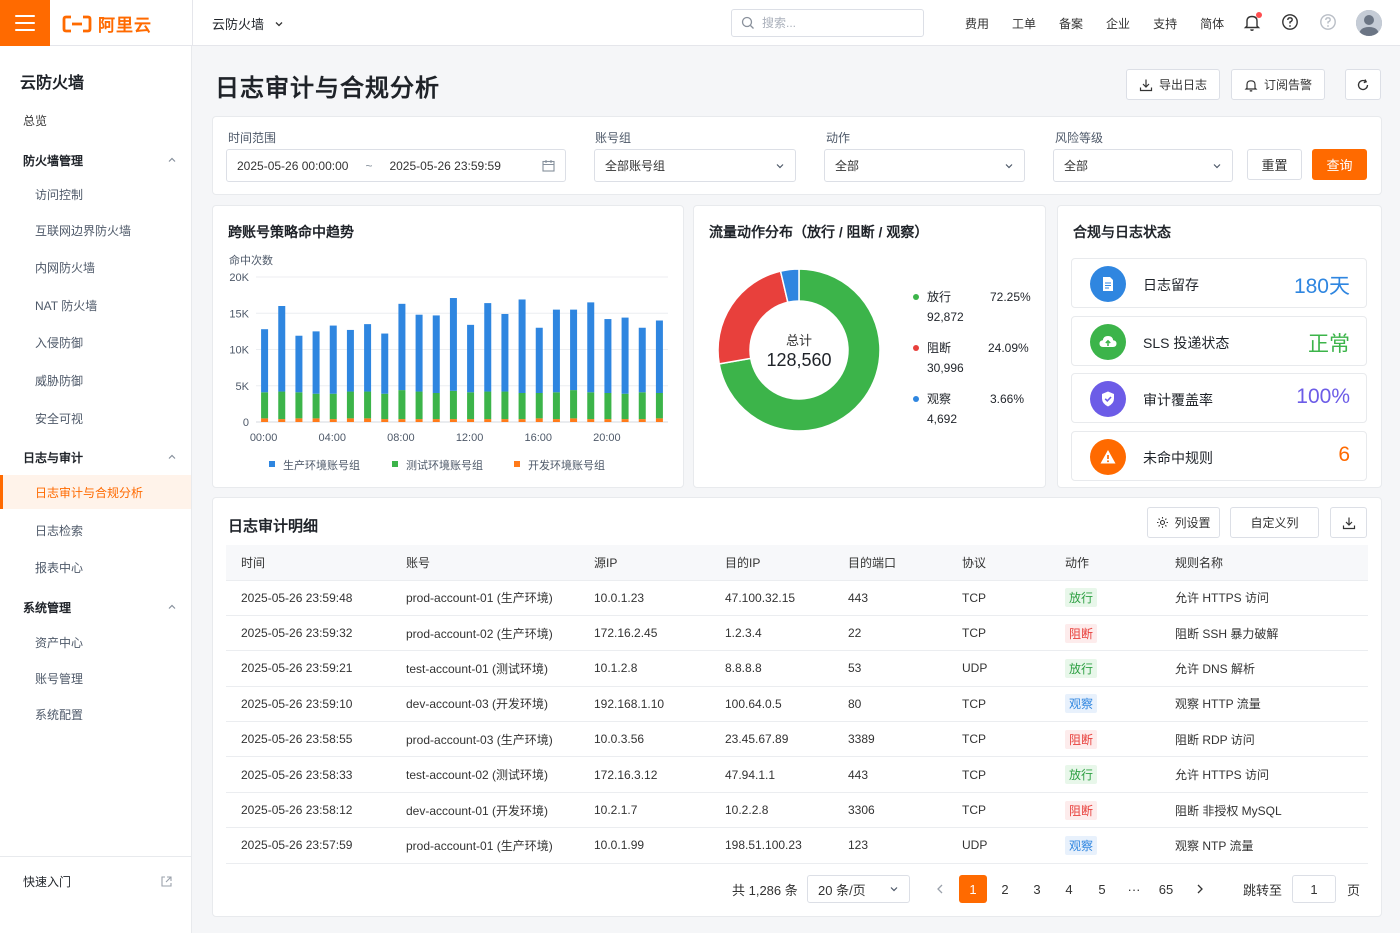  What do you see at coordinates (95, 714) in the screenshot?
I see `sidebar-item-system-config: 系统配置` at bounding box center [95, 714].